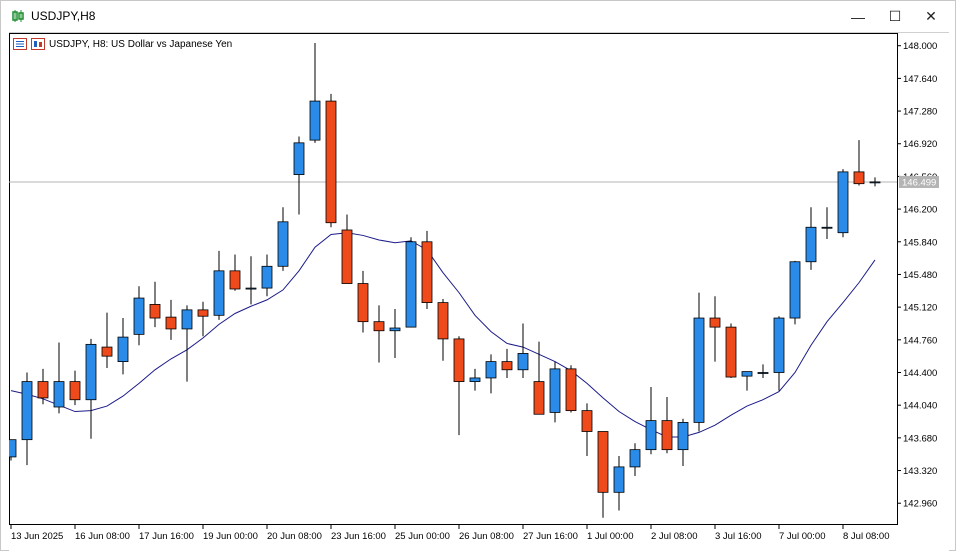 This screenshot has width=956, height=551. What do you see at coordinates (920, 46) in the screenshot?
I see `price-tick-label: 148.000` at bounding box center [920, 46].